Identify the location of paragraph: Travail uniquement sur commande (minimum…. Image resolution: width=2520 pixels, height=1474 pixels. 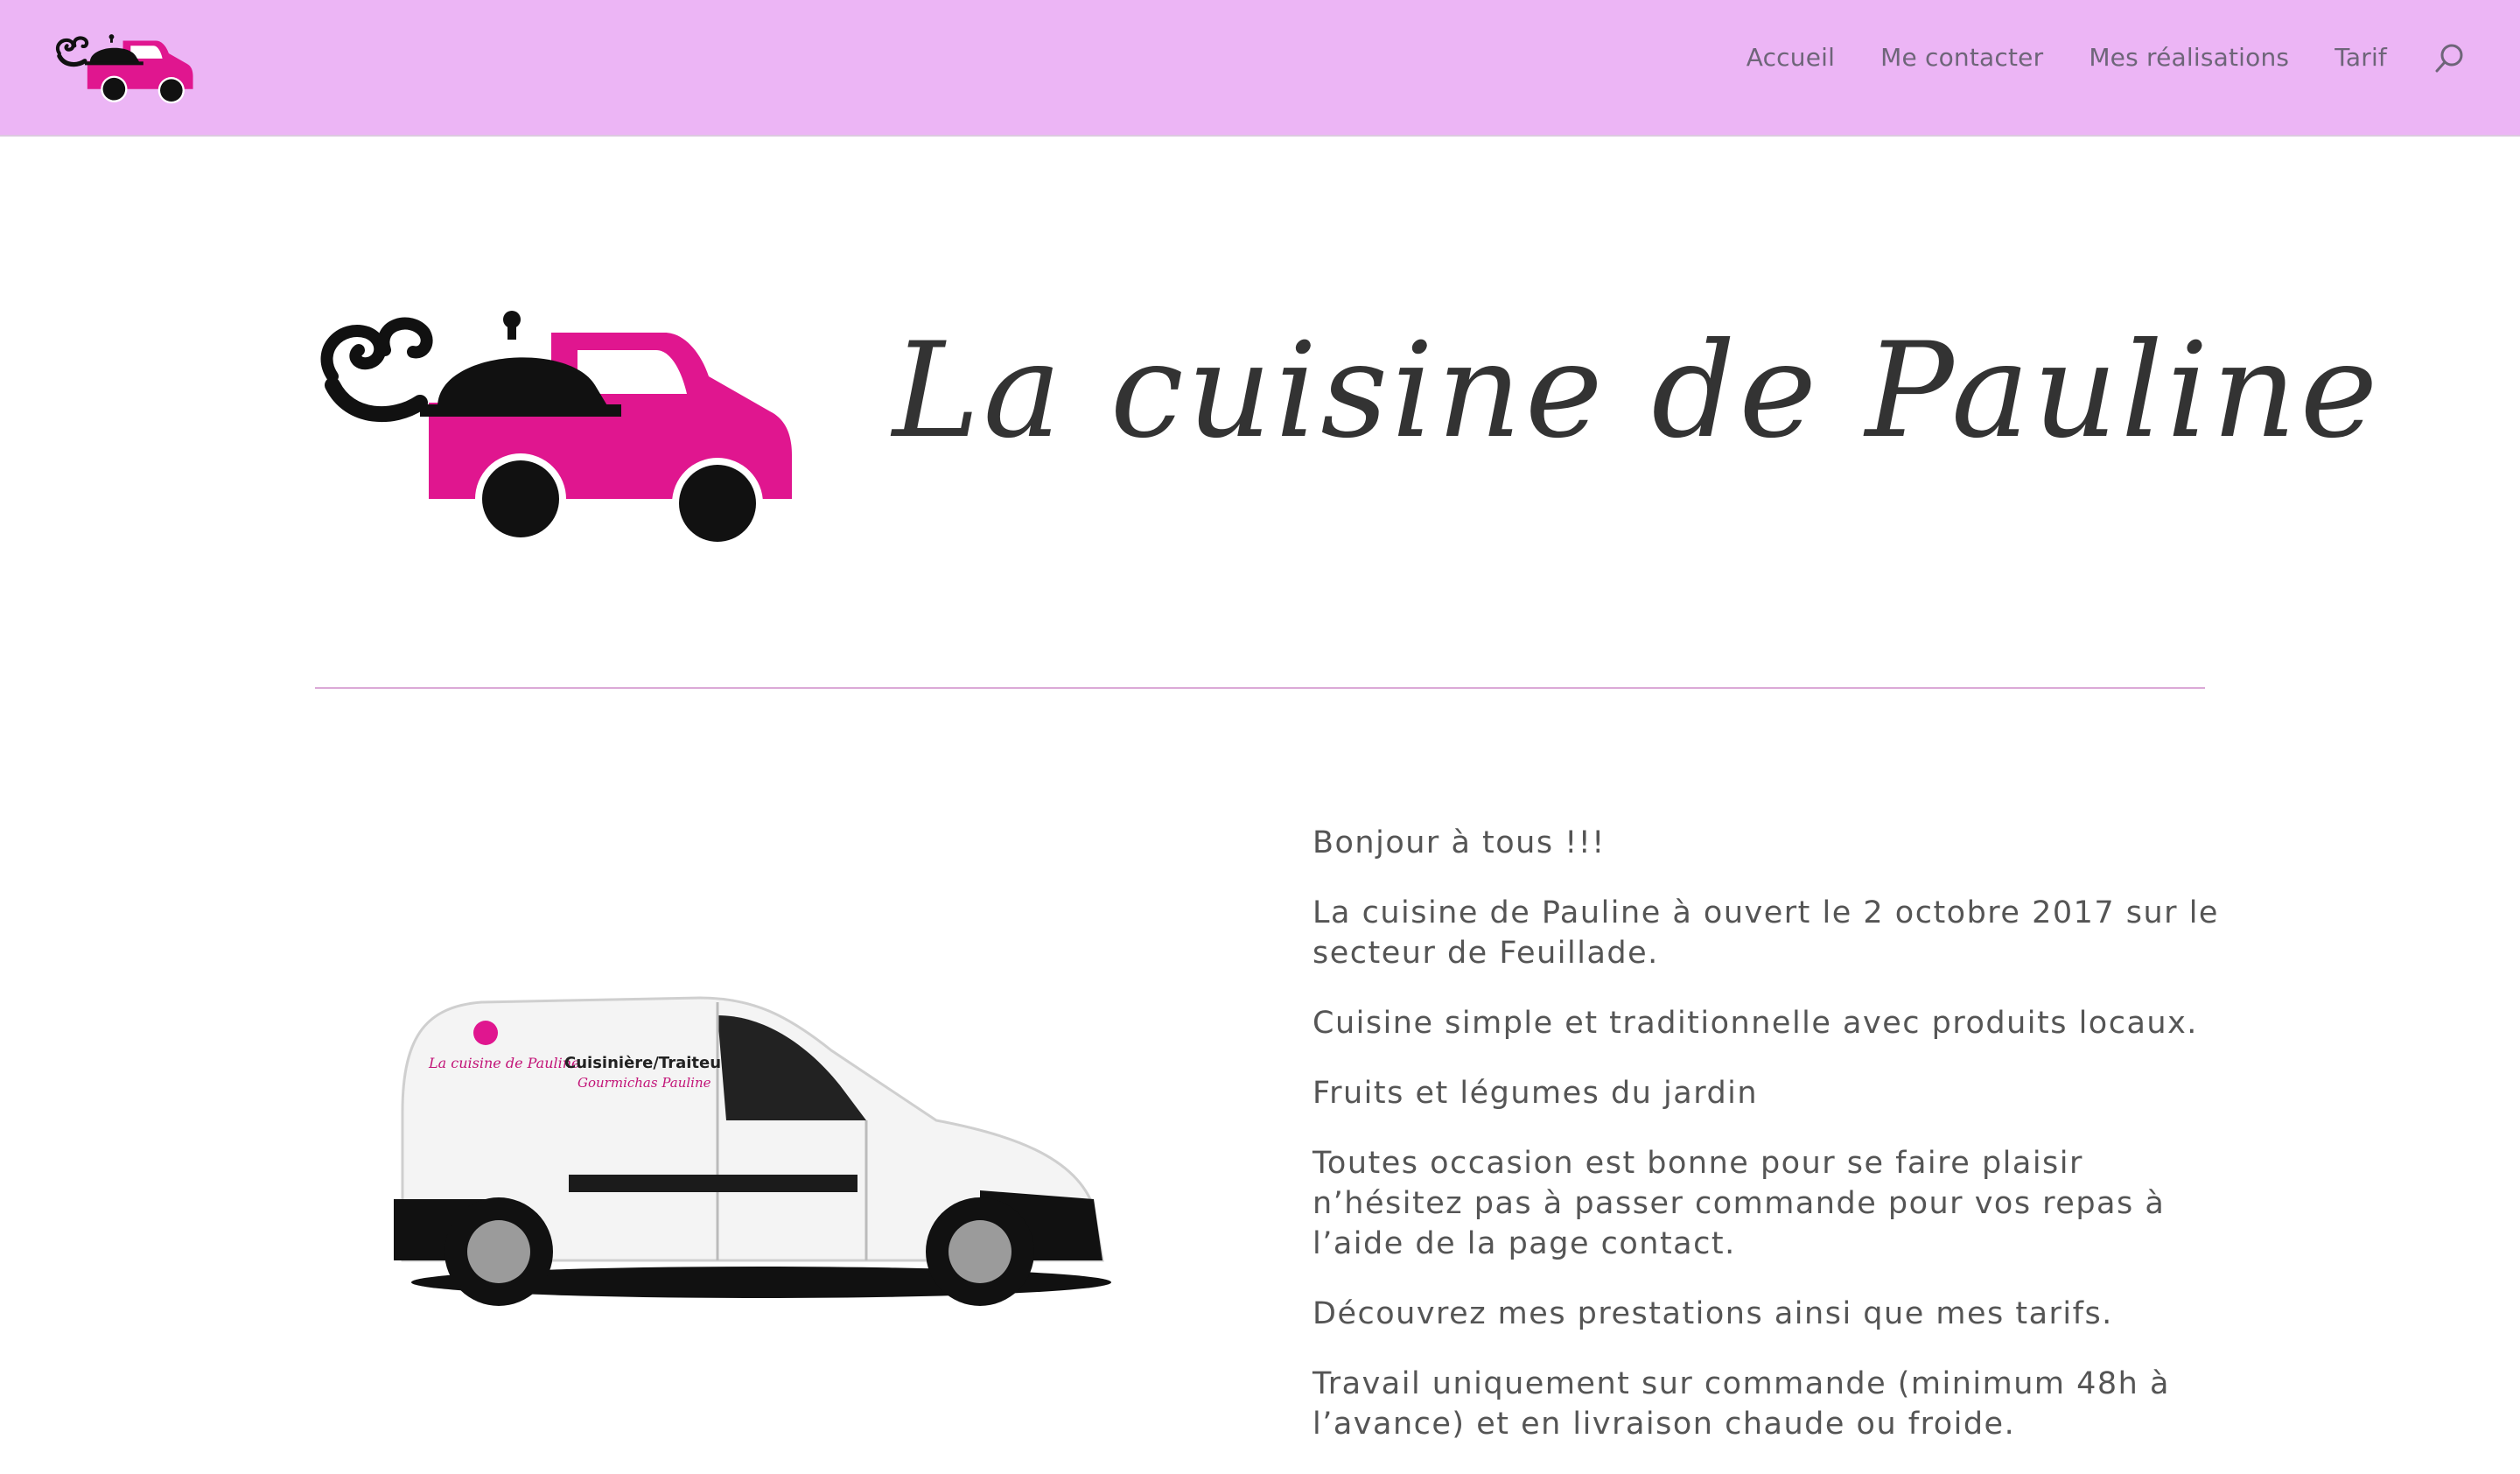
(1741, 1404).